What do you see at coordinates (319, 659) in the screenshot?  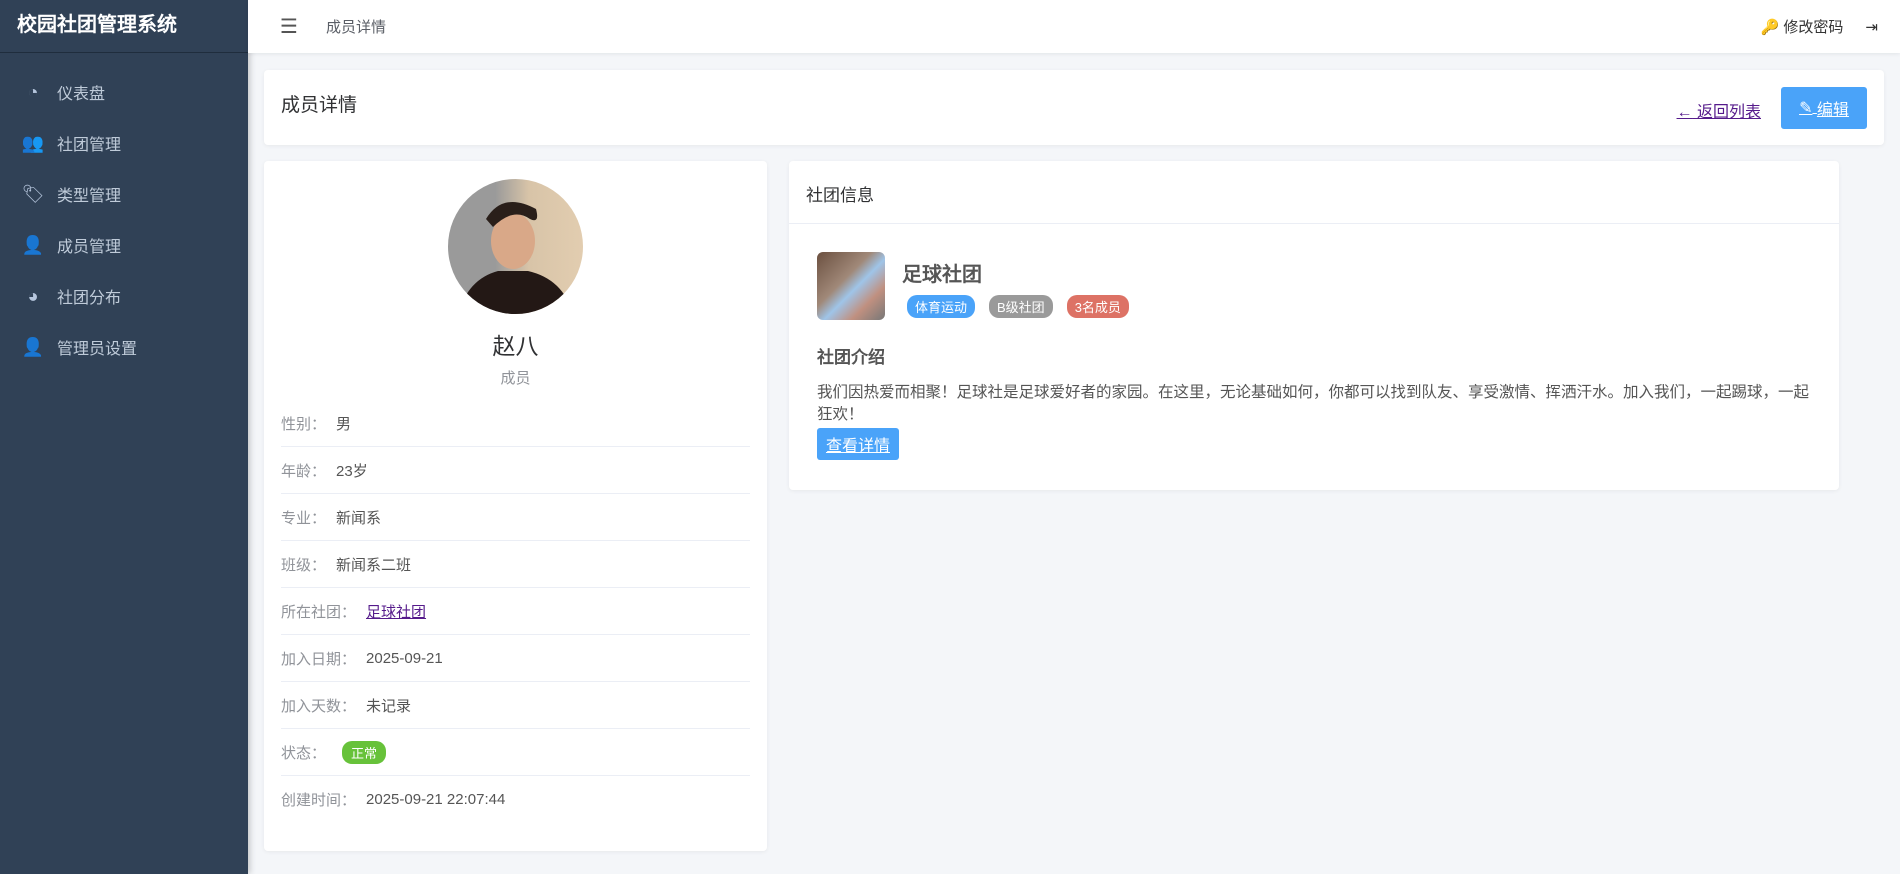 I see `field-label: 加入日期：` at bounding box center [319, 659].